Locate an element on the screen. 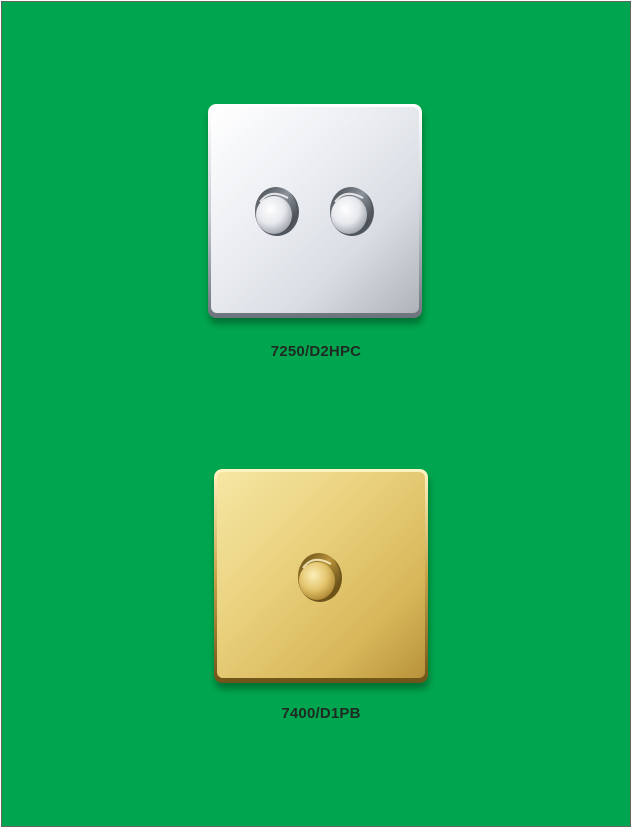 Image resolution: width=632 pixels, height=828 pixels. brass-dimmer-plate-image is located at coordinates (321, 576).